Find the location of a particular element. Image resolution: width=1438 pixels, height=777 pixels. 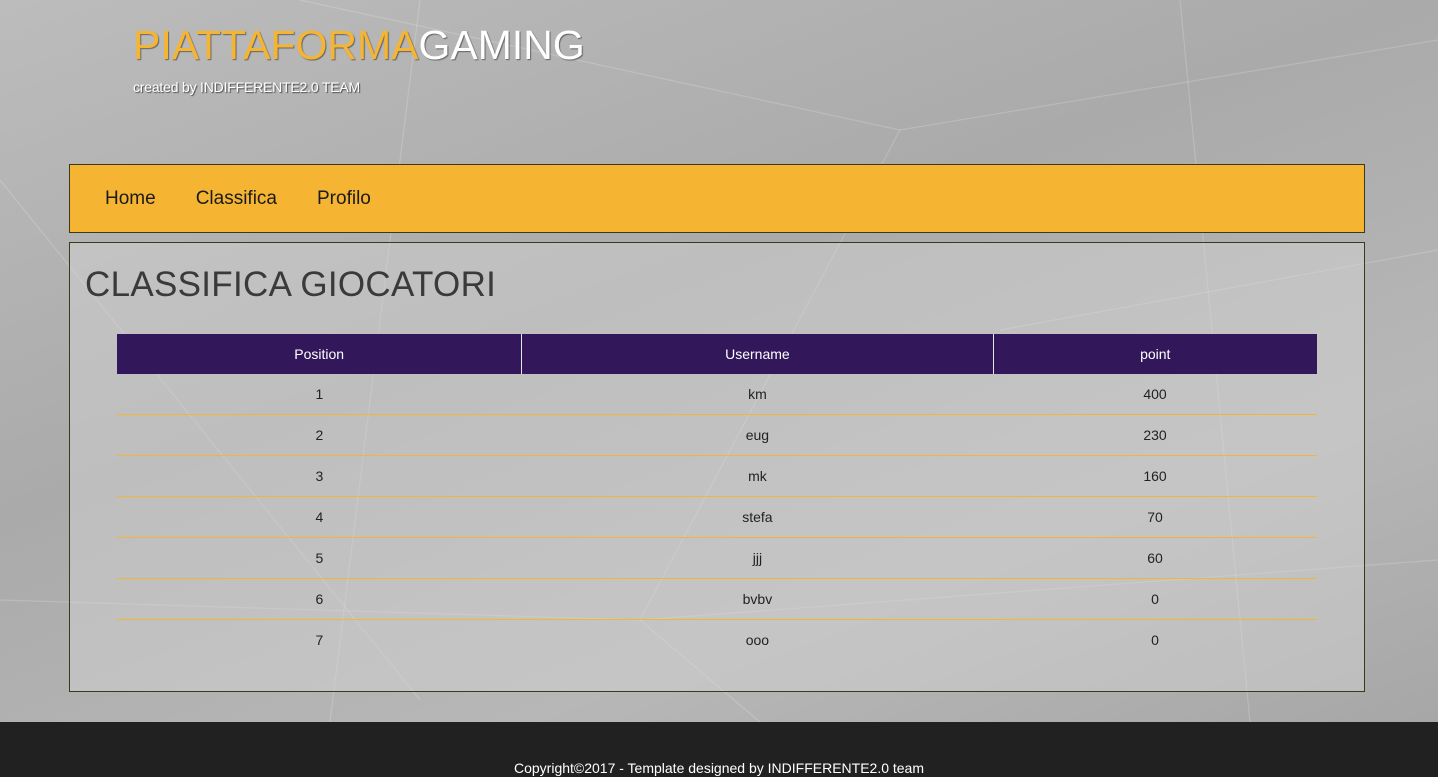

cell-point: 400 is located at coordinates (1155, 394).